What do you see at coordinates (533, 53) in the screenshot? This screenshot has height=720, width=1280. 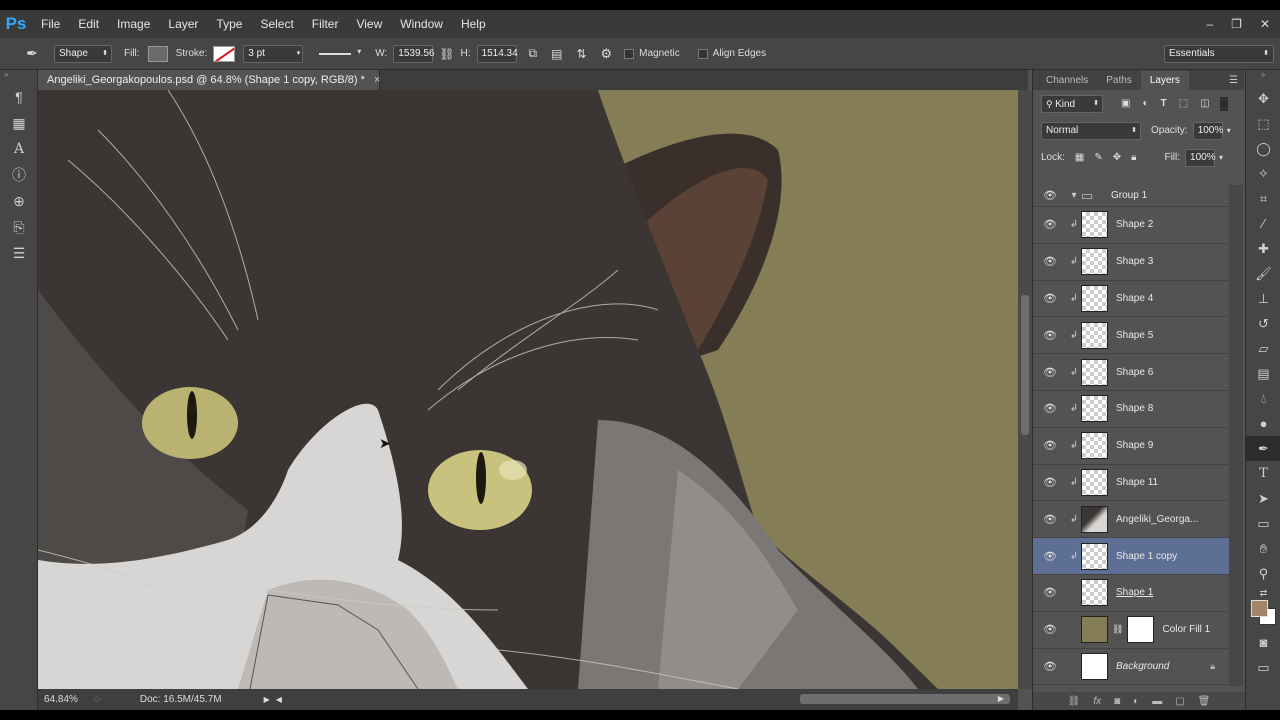 I see `path-operations-icon: ⧉` at bounding box center [533, 53].